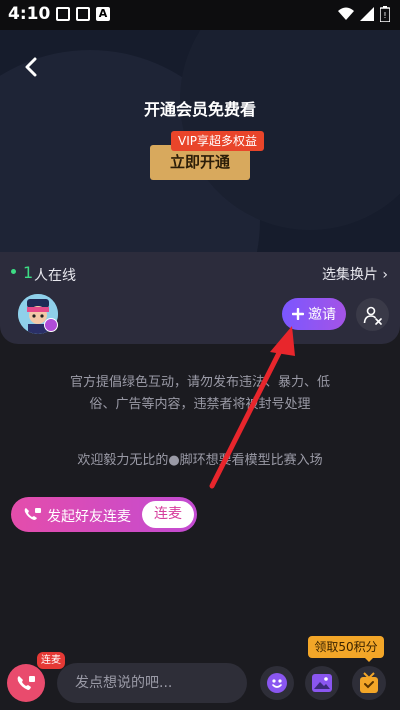 This screenshot has height=710, width=400. I want to click on wifi-icon, so click(346, 13).